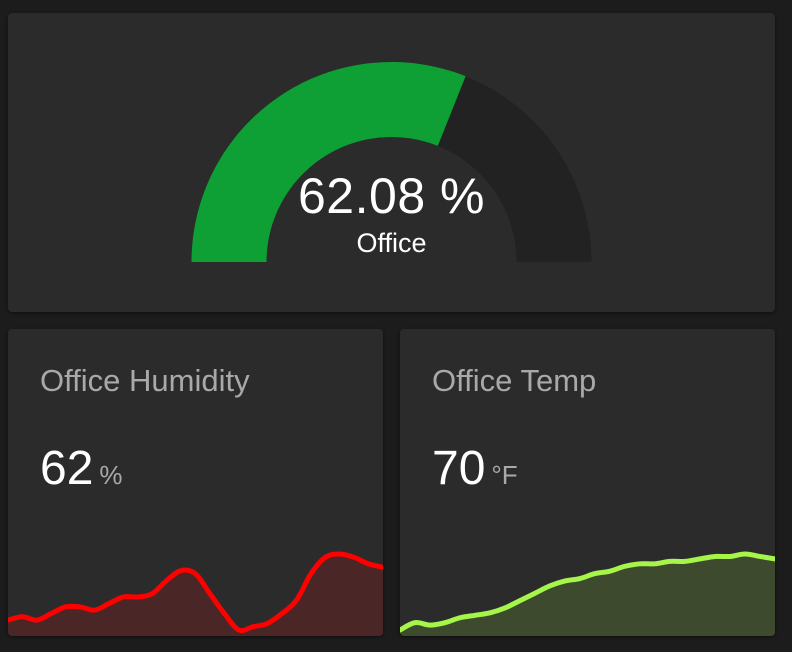  What do you see at coordinates (459, 468) in the screenshot?
I see `state-value: 70` at bounding box center [459, 468].